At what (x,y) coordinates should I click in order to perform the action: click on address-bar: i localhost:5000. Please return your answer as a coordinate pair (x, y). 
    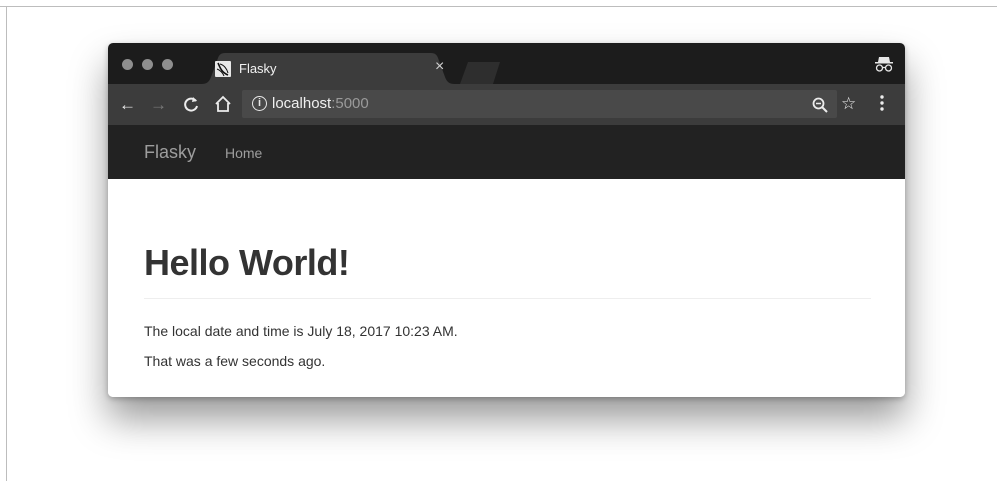
    Looking at the image, I should click on (539, 104).